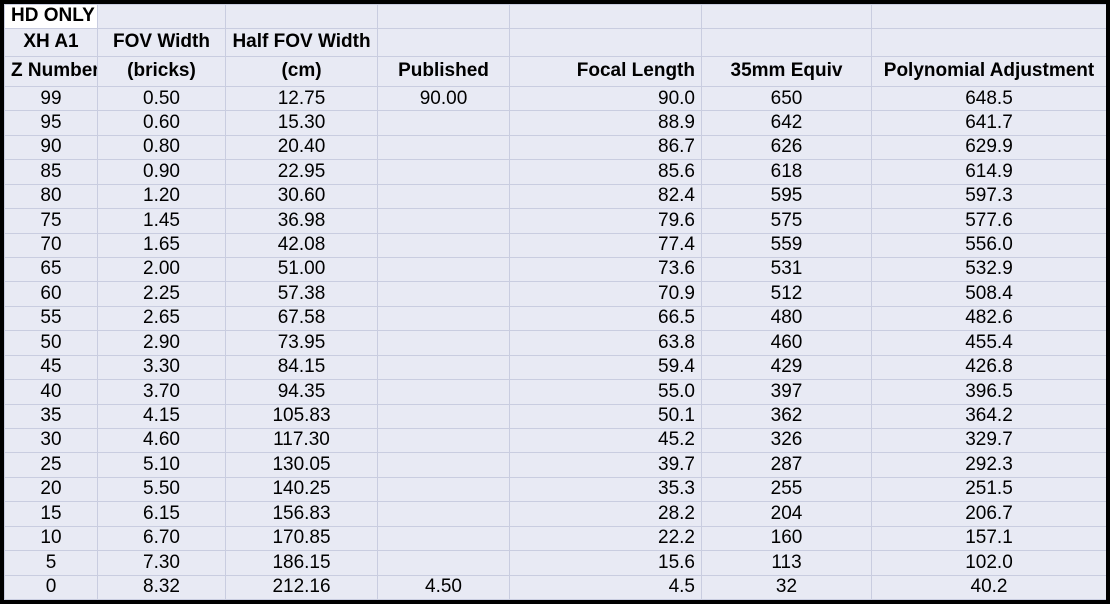  What do you see at coordinates (51, 123) in the screenshot?
I see `cell-z_number: 95` at bounding box center [51, 123].